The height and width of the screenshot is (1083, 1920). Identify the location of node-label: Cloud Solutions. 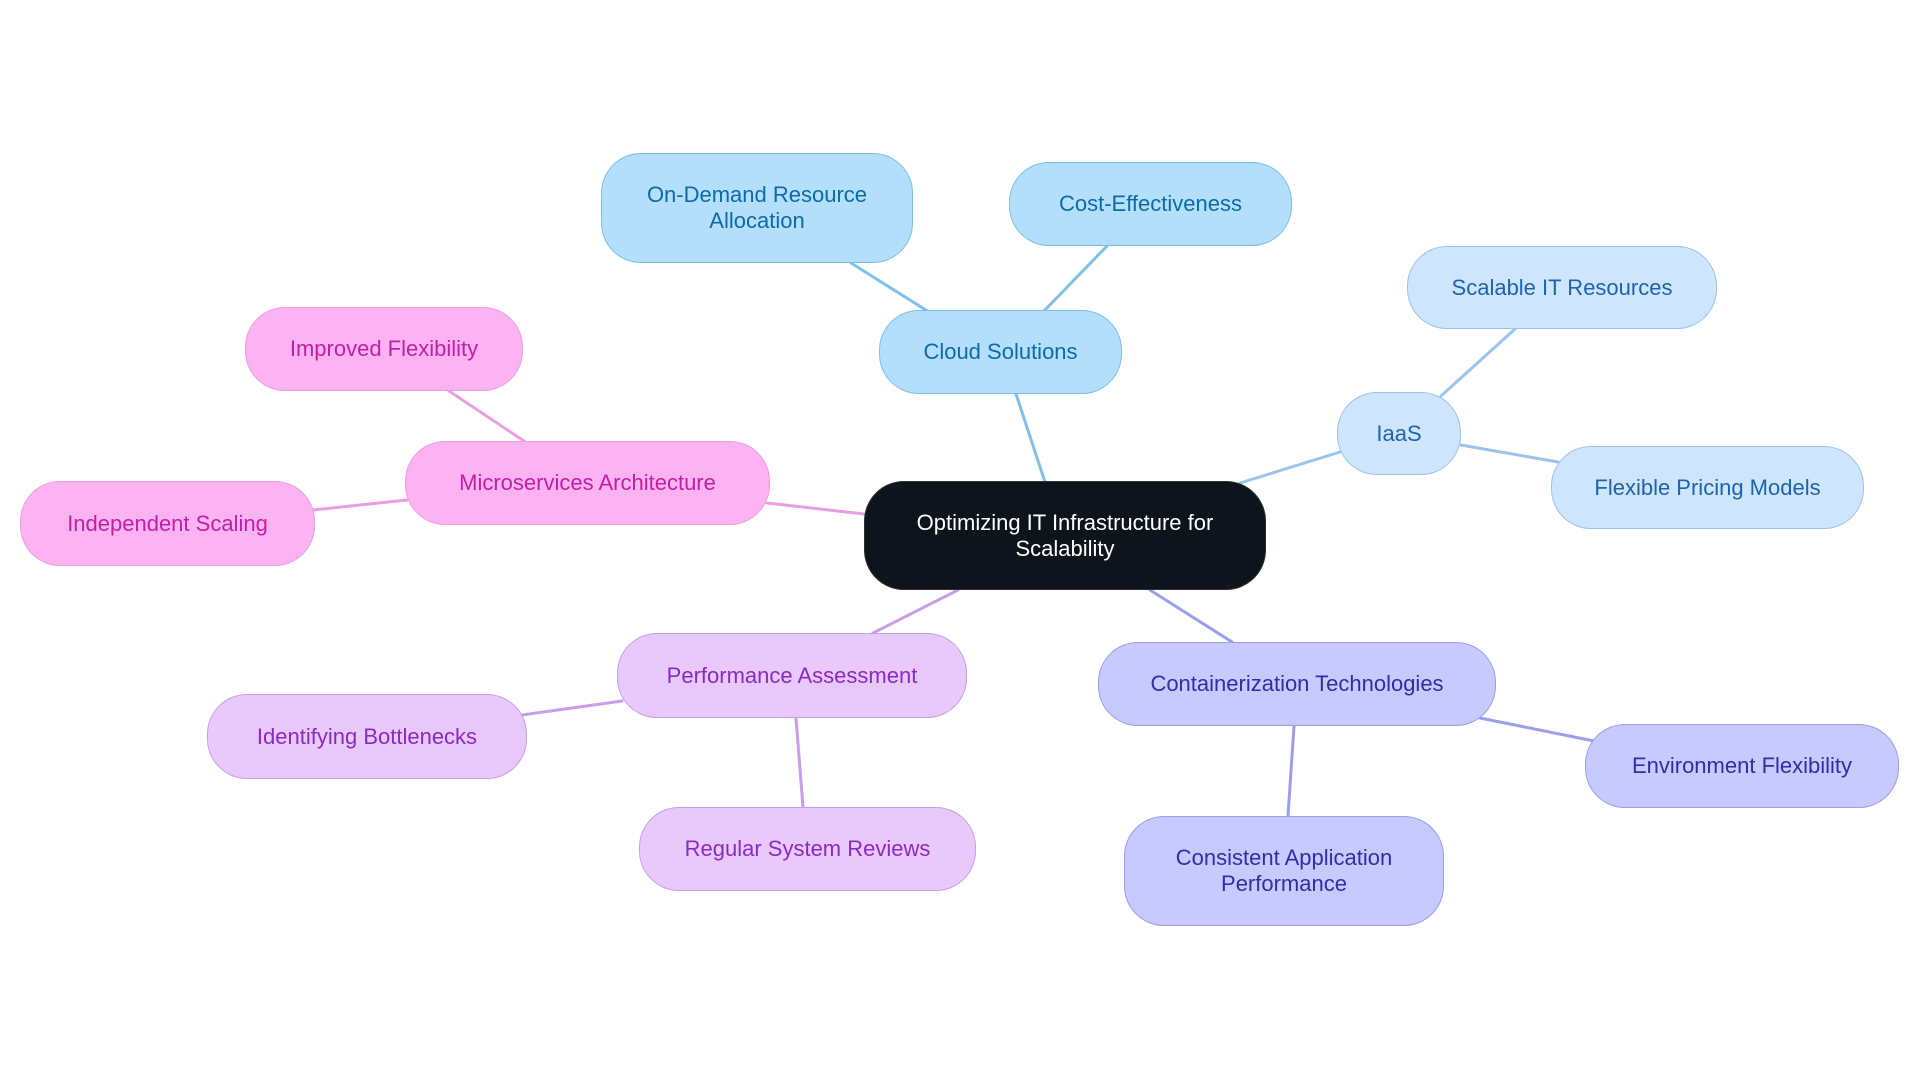
(1000, 351).